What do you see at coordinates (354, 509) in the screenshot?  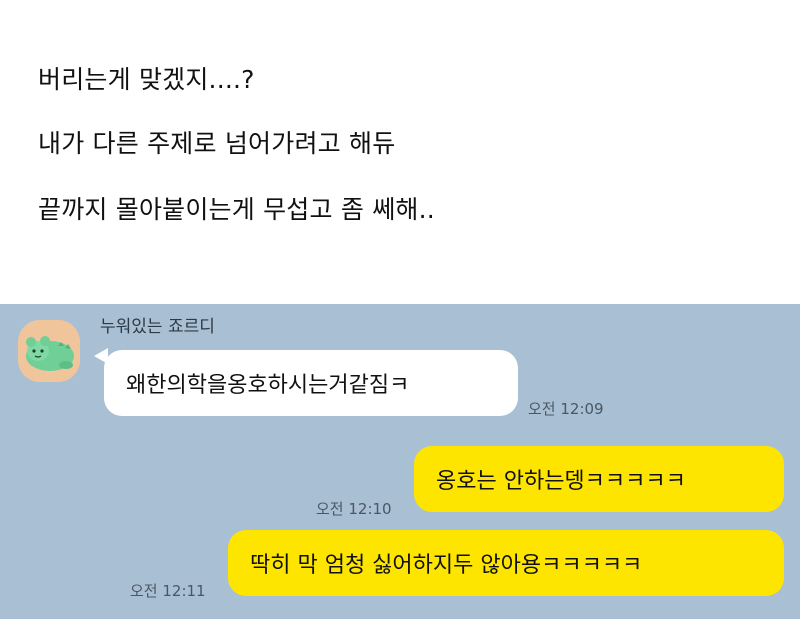 I see `message-time: 오전 12:10` at bounding box center [354, 509].